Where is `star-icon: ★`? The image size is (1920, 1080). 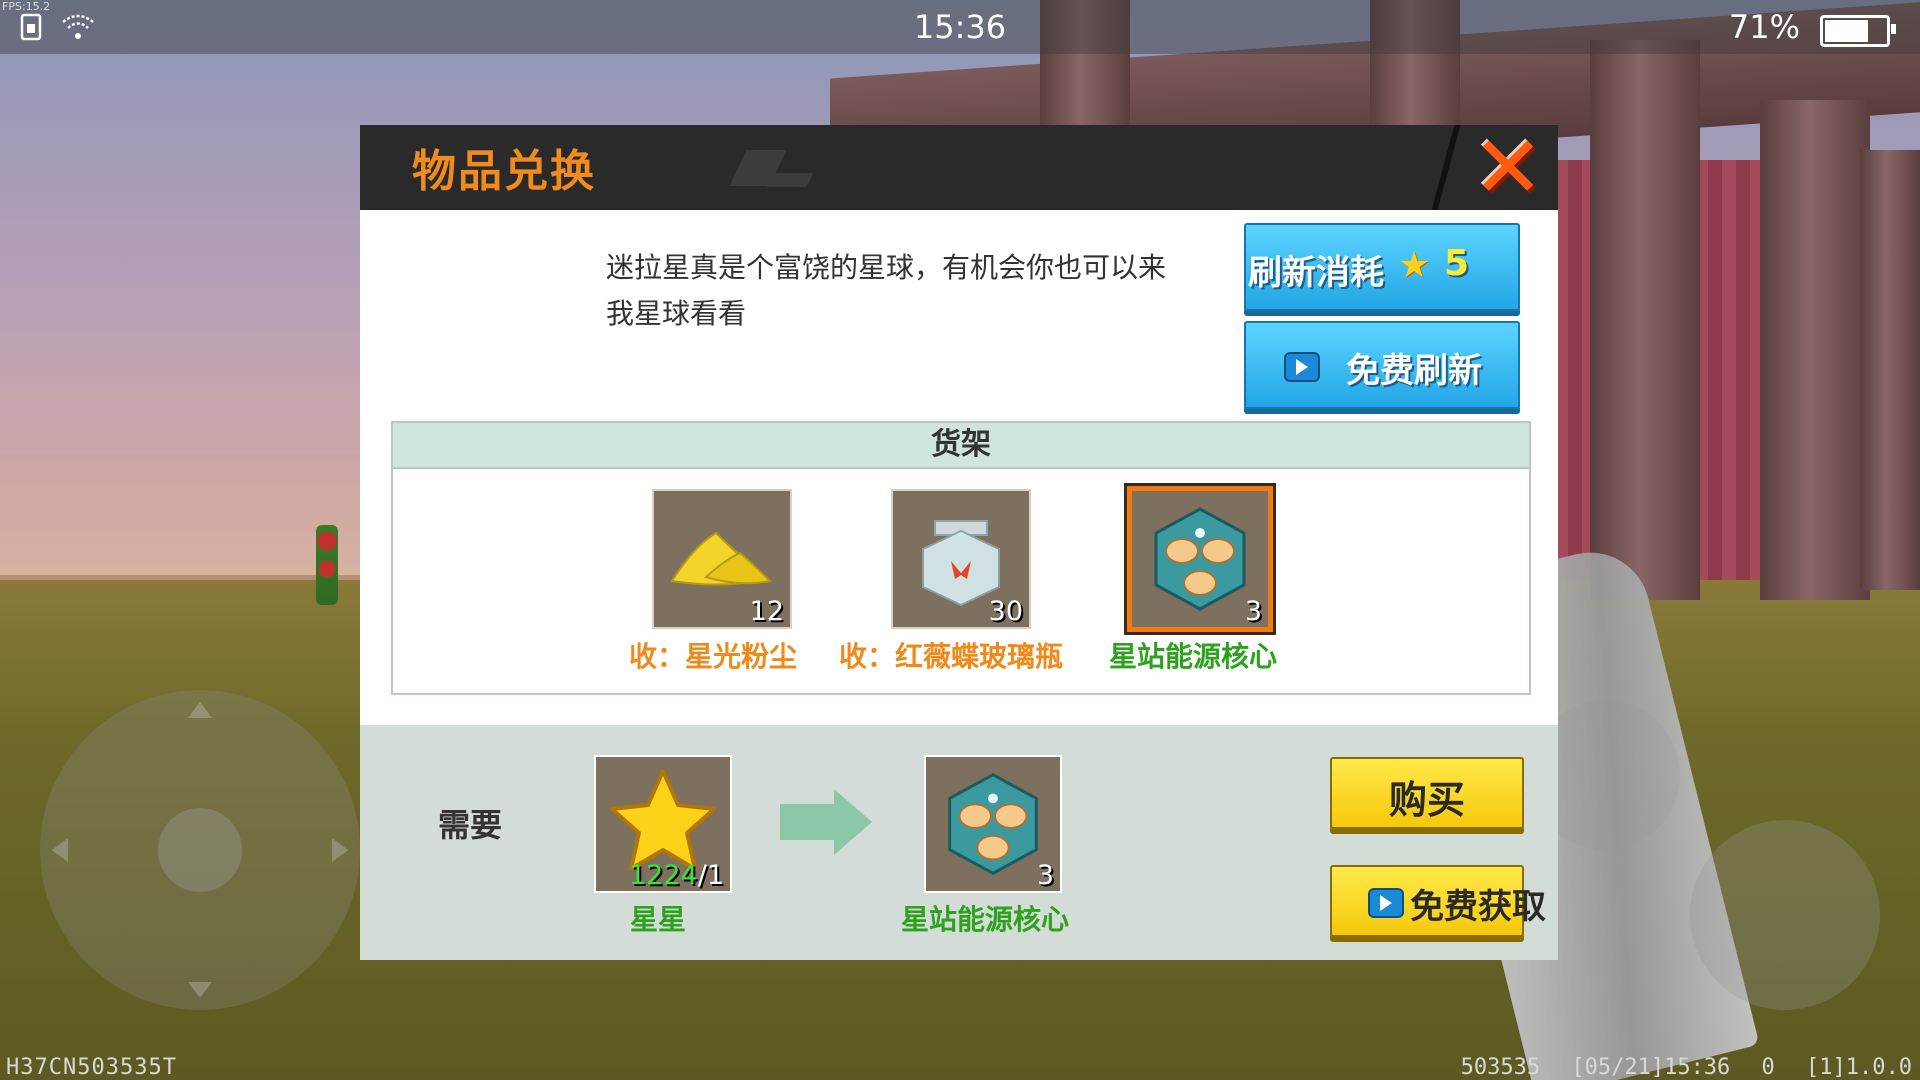 star-icon: ★ is located at coordinates (1414, 265).